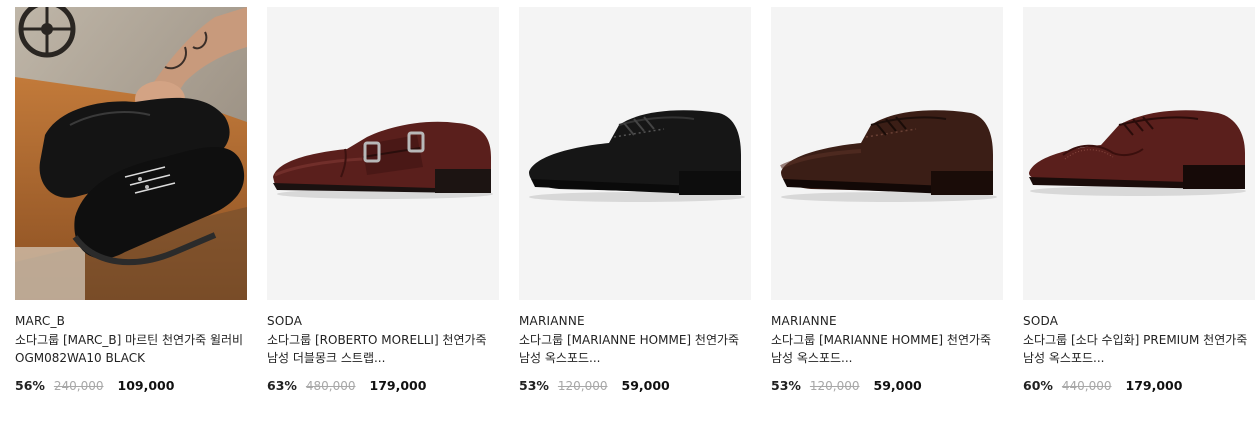 The height and width of the screenshot is (427, 1257). I want to click on discount-rate: 56%, so click(30, 385).